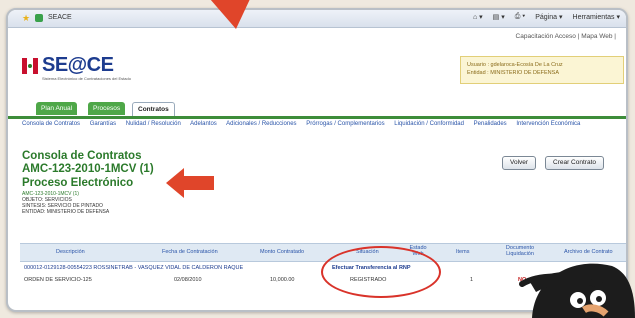 The height and width of the screenshot is (318, 635). What do you see at coordinates (78, 65) in the screenshot?
I see `logo-text: SE@CE` at bounding box center [78, 65].